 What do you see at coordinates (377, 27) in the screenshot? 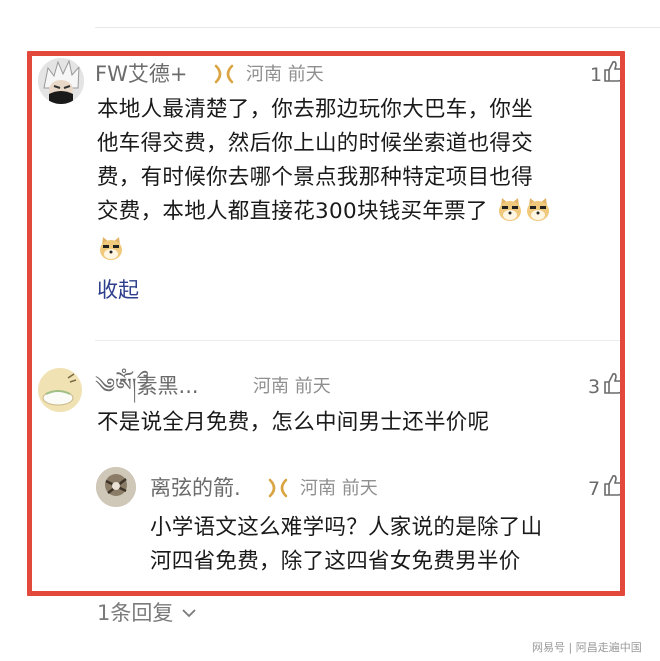
I see `divider` at bounding box center [377, 27].